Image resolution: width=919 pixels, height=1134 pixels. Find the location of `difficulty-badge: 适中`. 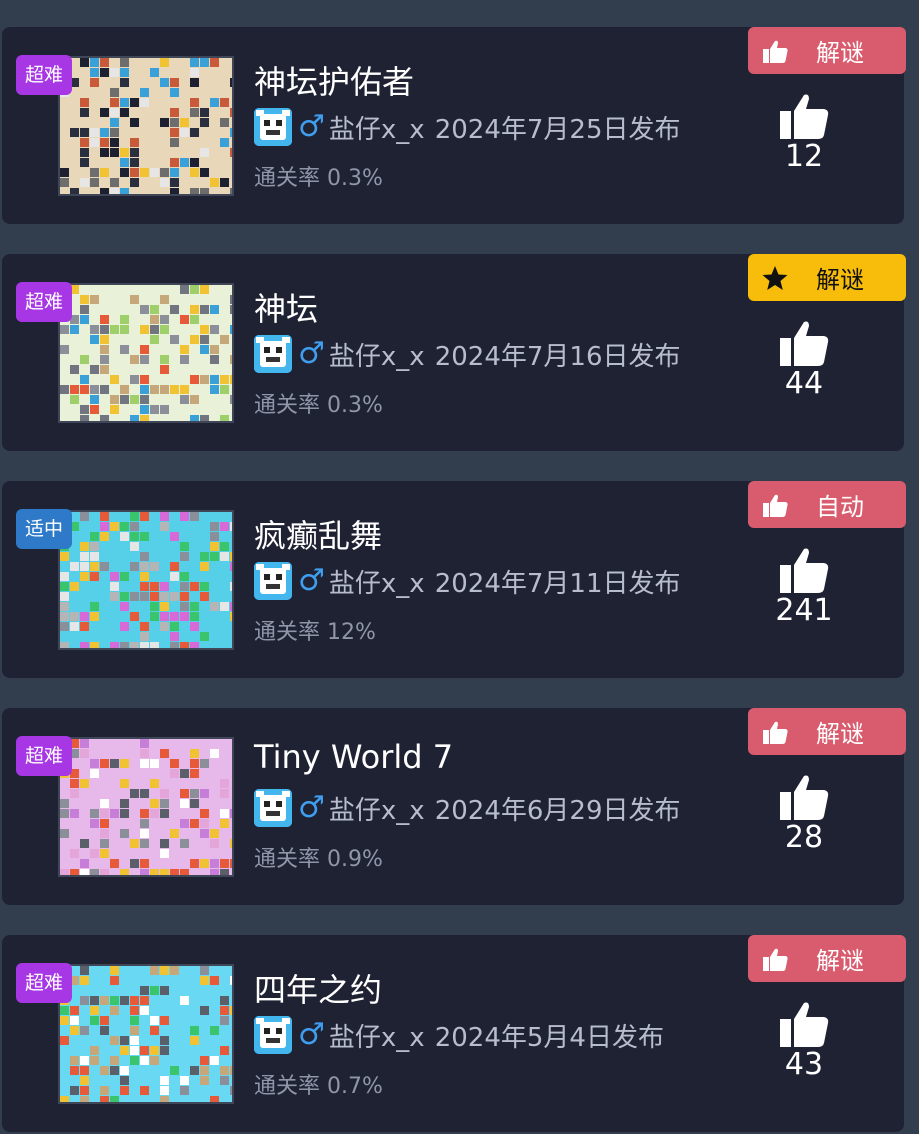

difficulty-badge: 适中 is located at coordinates (44, 529).